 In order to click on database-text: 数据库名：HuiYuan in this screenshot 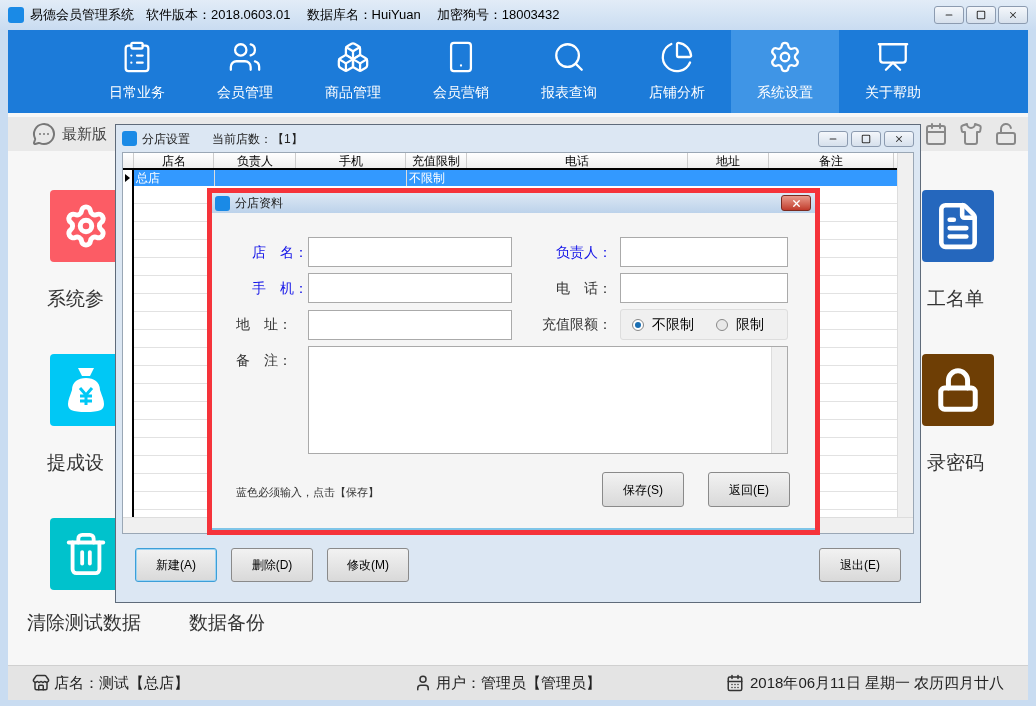, I will do `click(363, 15)`.